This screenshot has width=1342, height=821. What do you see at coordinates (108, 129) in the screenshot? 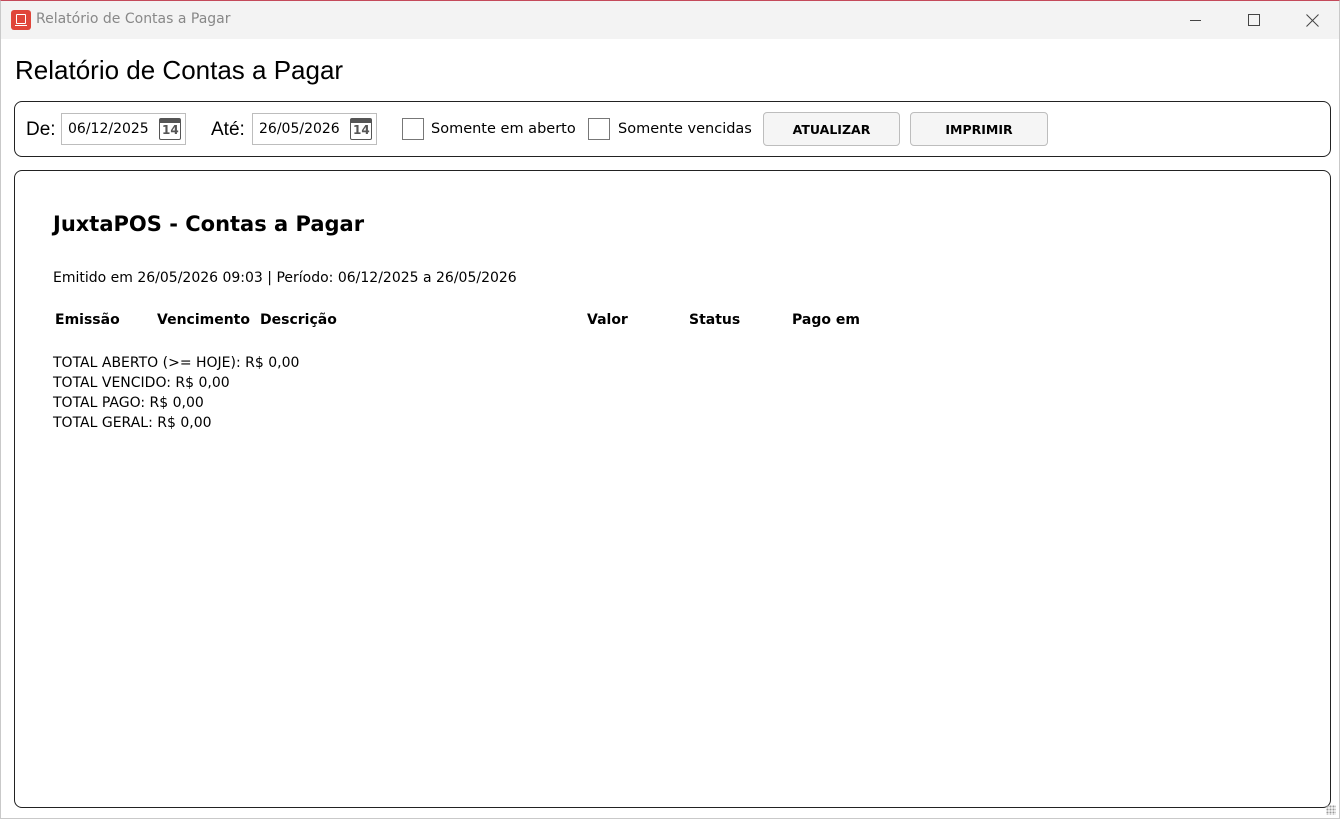
I see `date-from-value: 06/12/2025` at bounding box center [108, 129].